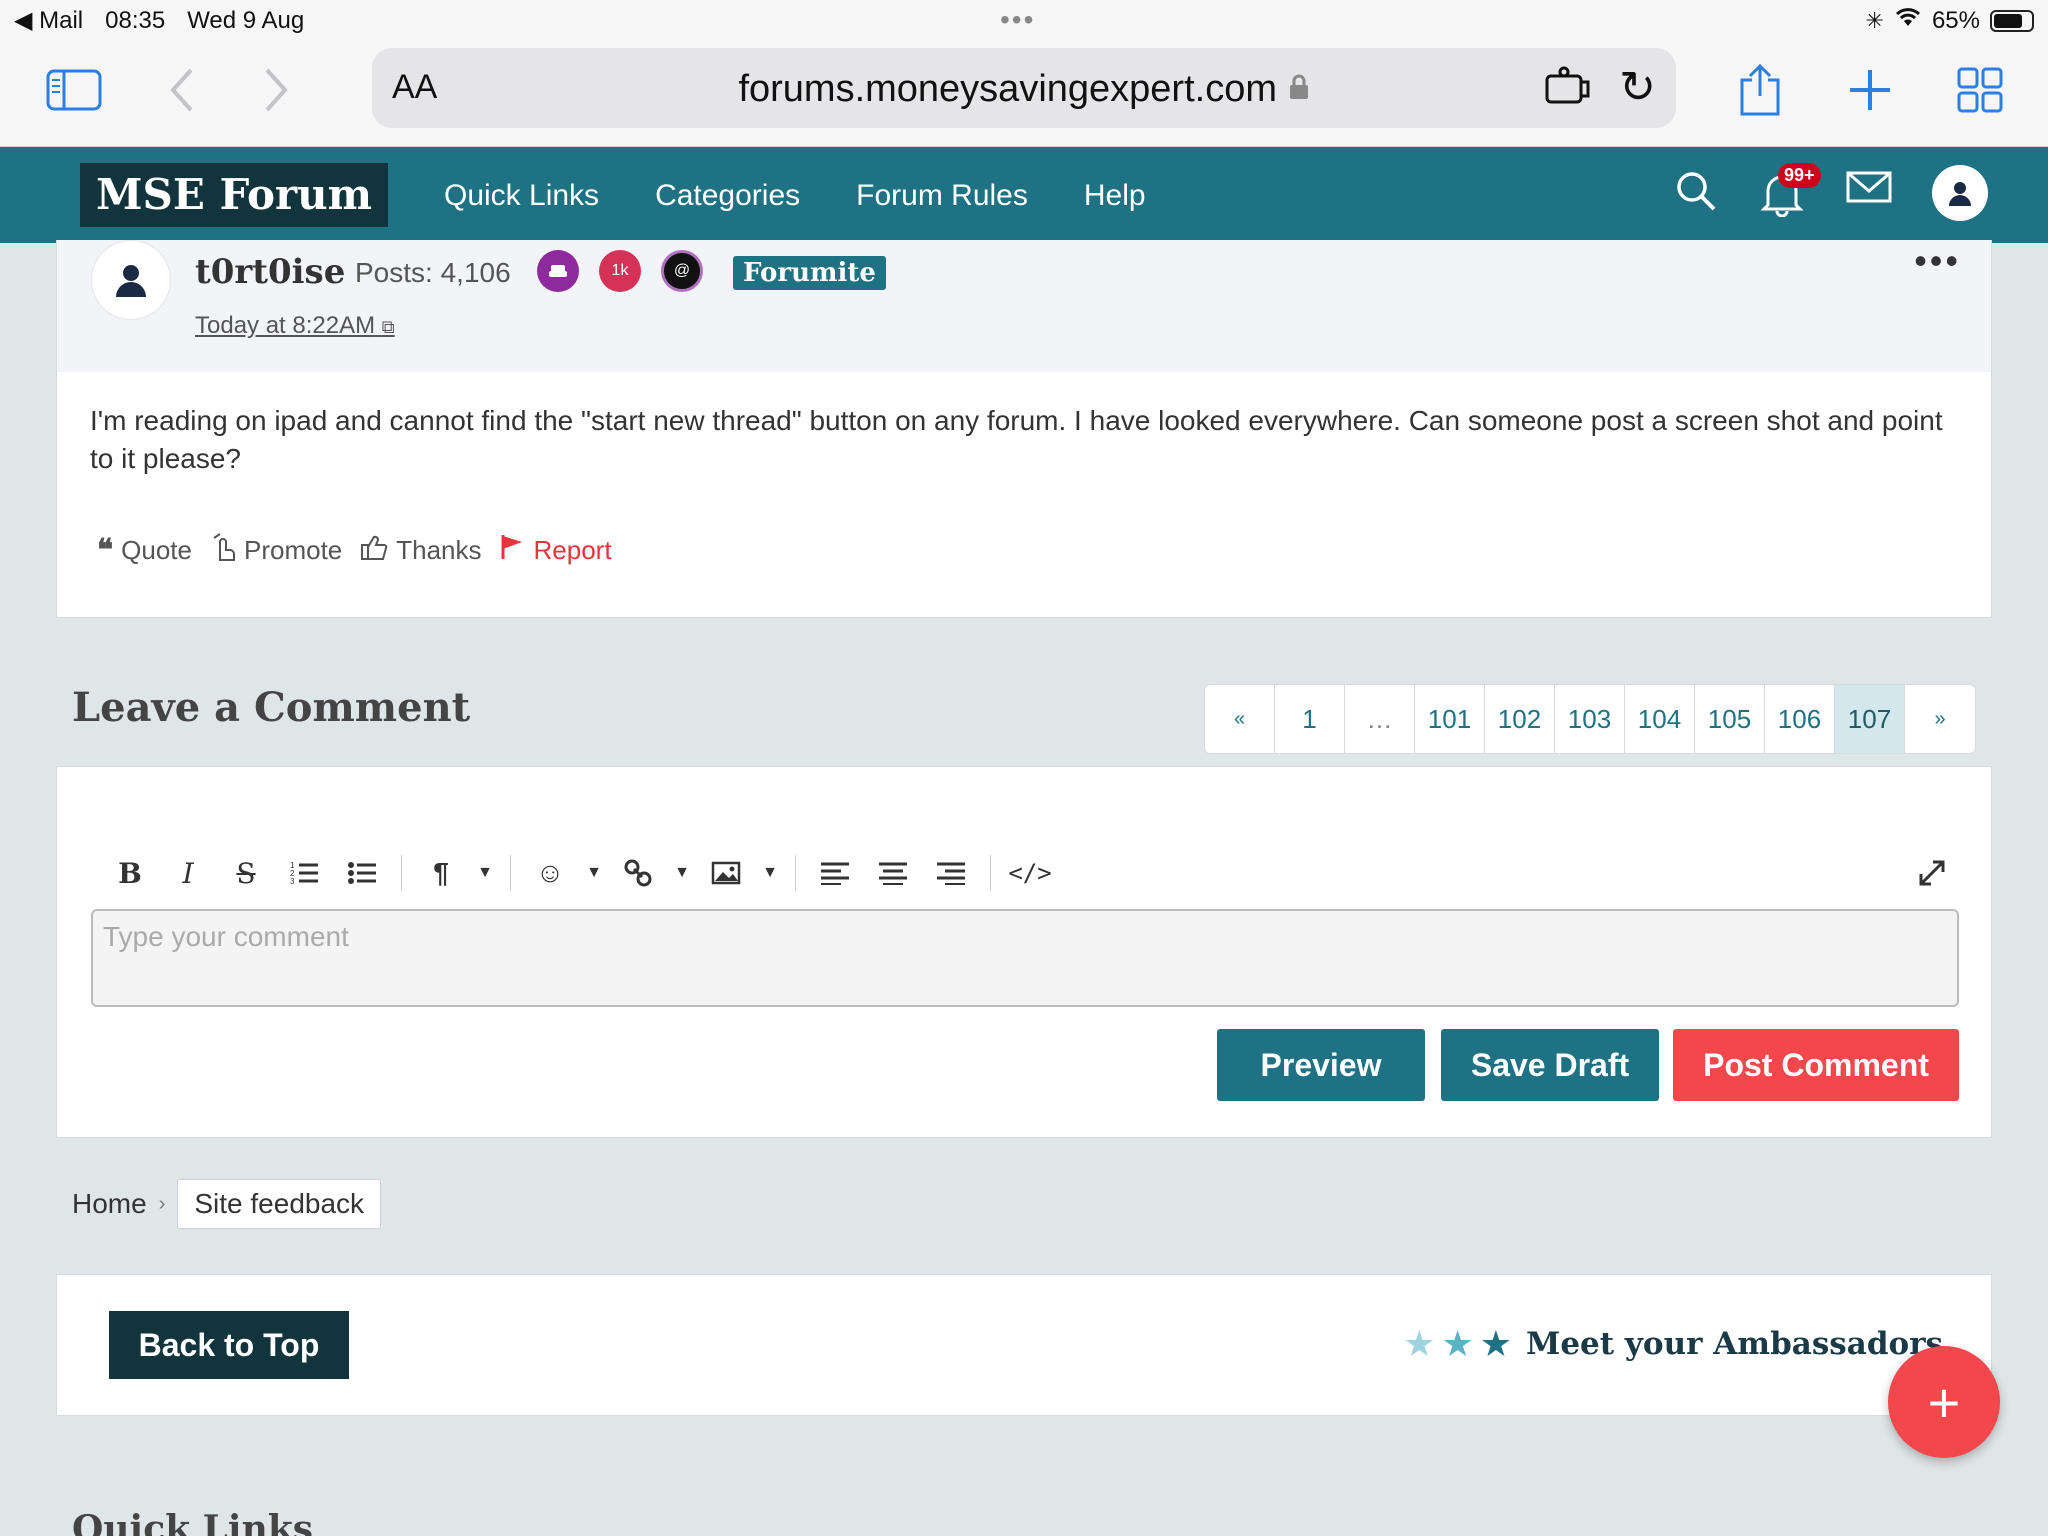 The image size is (2048, 1536). I want to click on italic-icon: I, so click(188, 873).